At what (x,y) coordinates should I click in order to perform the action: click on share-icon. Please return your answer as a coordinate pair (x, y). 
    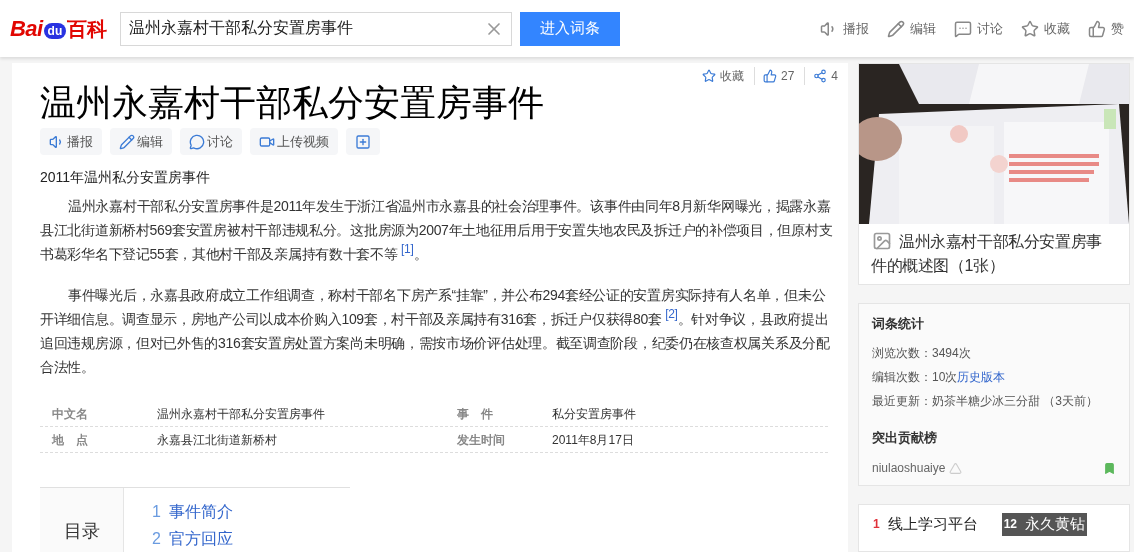
    Looking at the image, I should click on (820, 76).